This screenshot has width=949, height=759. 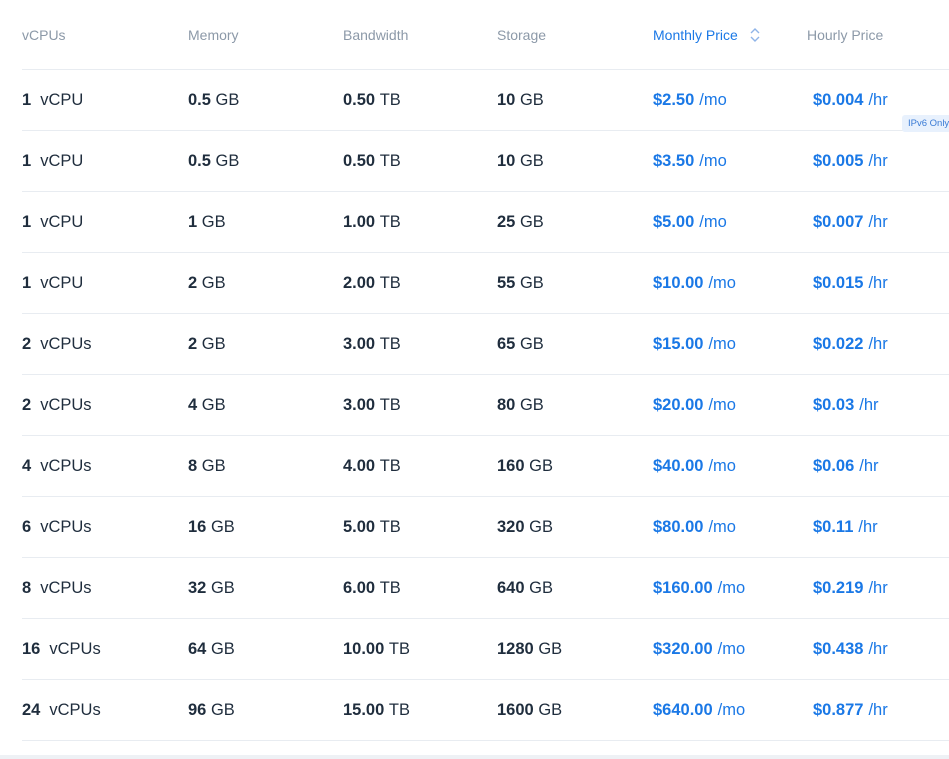 What do you see at coordinates (359, 282) in the screenshot?
I see `bandwidth-value: 2.00` at bounding box center [359, 282].